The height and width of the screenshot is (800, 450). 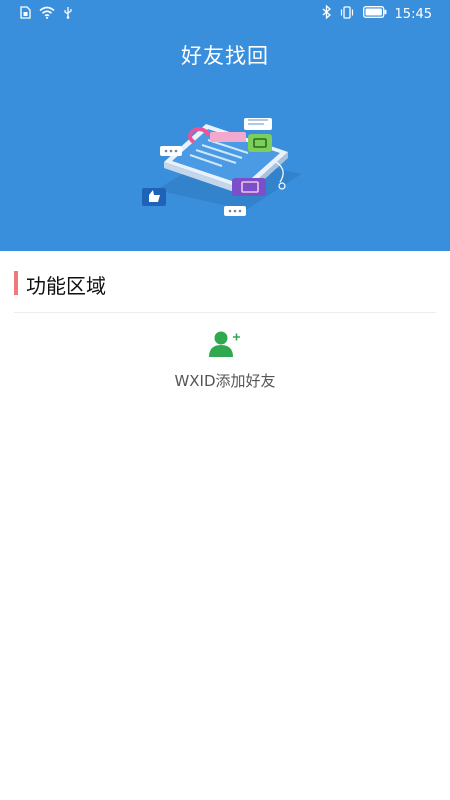 What do you see at coordinates (225, 312) in the screenshot?
I see `section-divider` at bounding box center [225, 312].